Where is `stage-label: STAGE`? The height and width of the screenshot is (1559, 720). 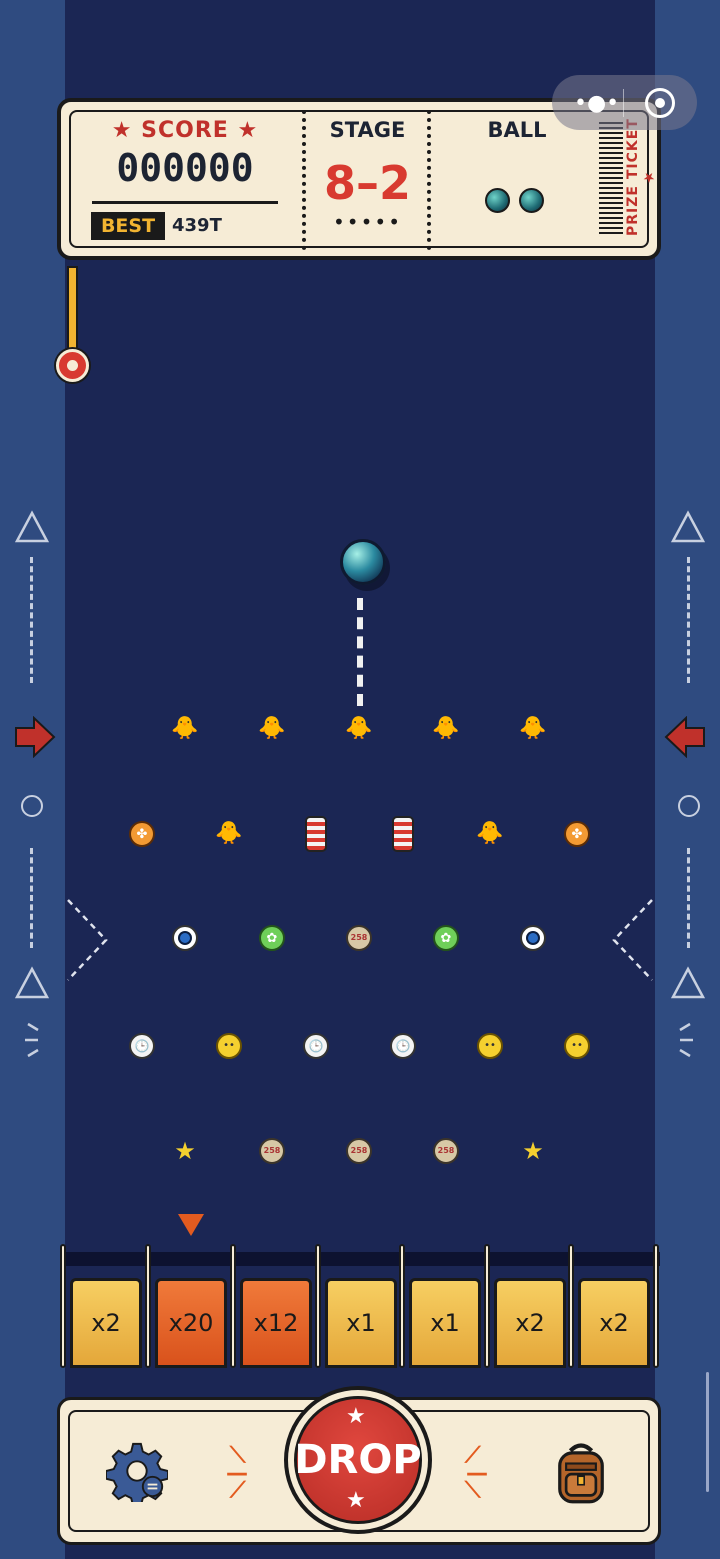
stage-label: STAGE is located at coordinates (367, 130).